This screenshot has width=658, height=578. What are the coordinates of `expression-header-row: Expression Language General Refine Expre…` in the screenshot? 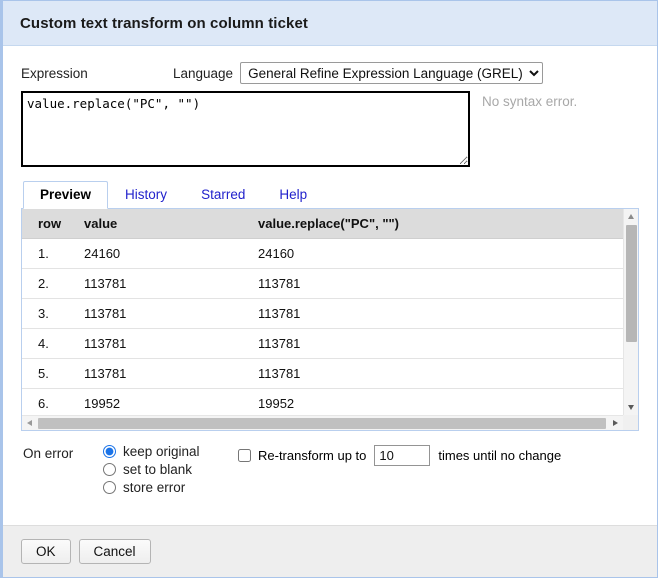 It's located at (330, 66).